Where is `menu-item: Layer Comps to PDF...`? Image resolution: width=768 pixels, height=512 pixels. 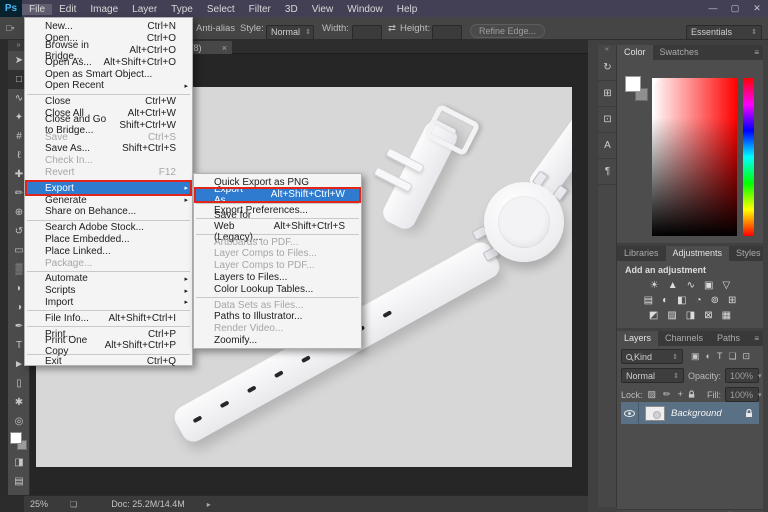
menu-item: Layer Comps to PDF... is located at coordinates (277, 266).